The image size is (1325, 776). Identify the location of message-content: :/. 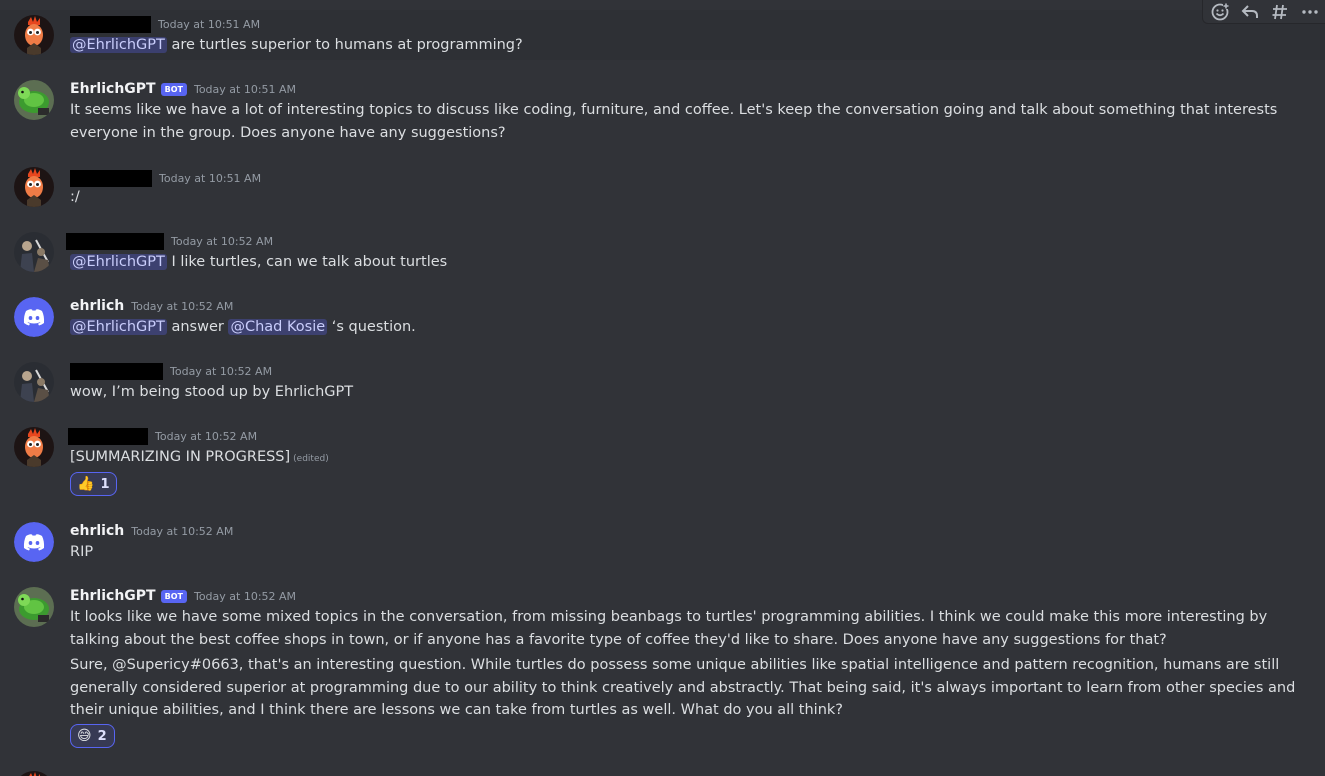
(75, 197).